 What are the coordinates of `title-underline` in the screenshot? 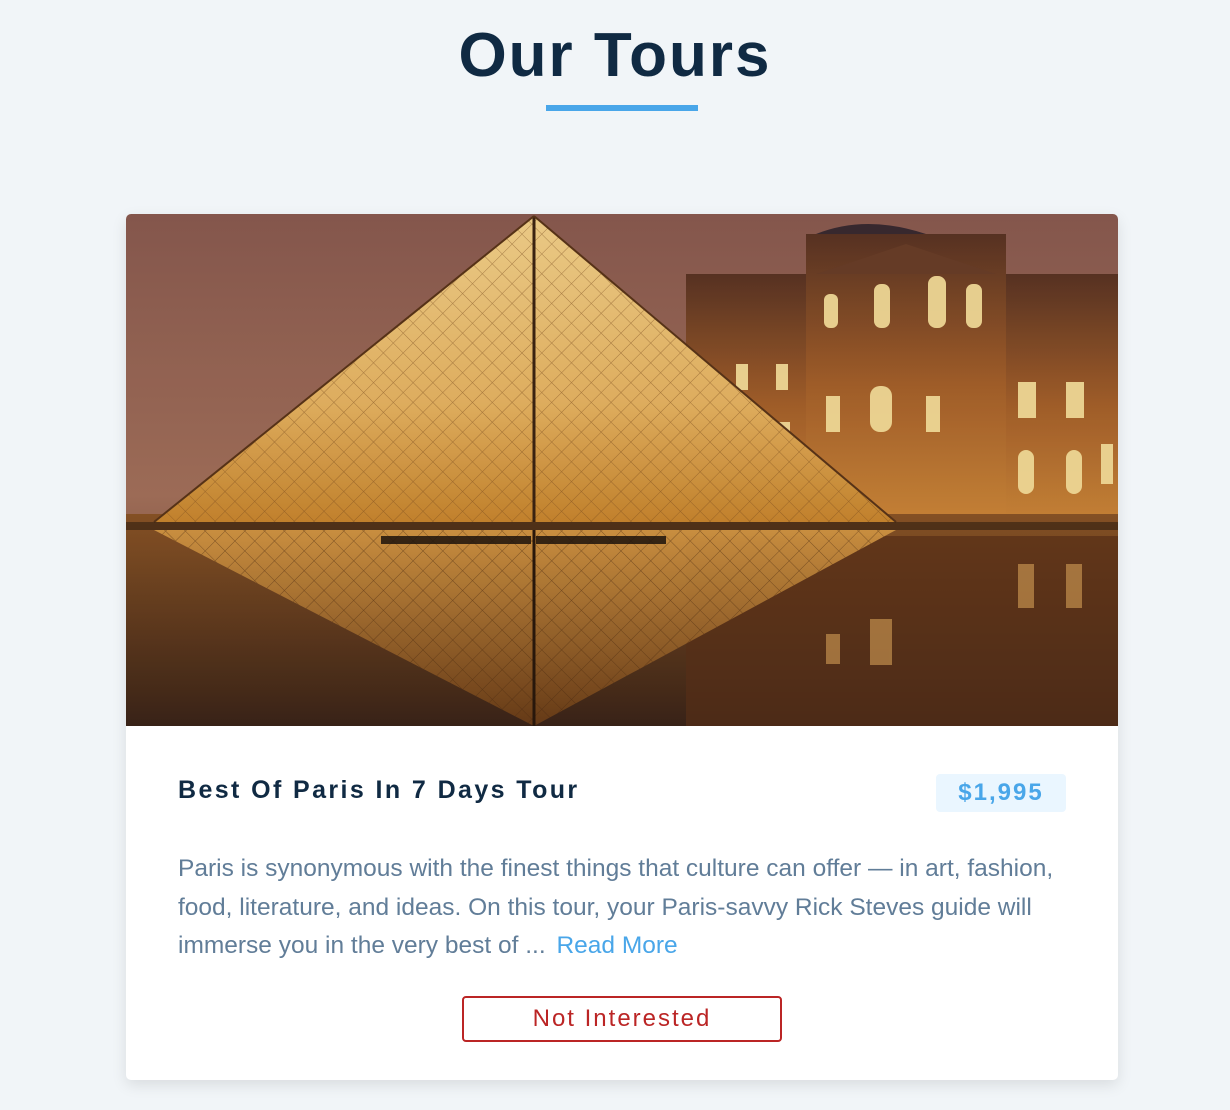 It's located at (622, 108).